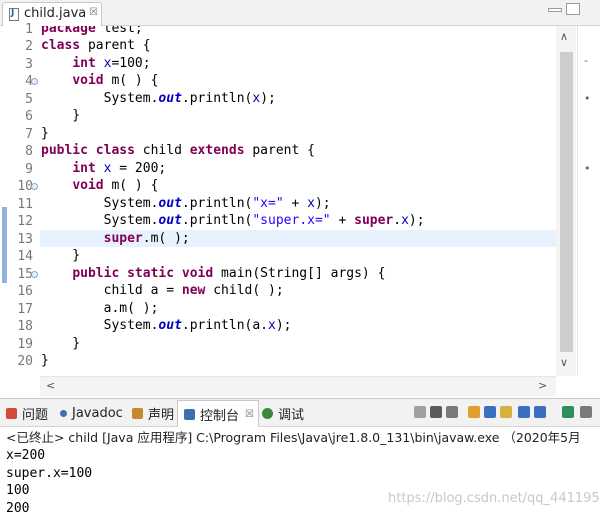 The width and height of the screenshot is (600, 518). What do you see at coordinates (298, 386) in the screenshot?
I see `horizontal-scrollbar: < >` at bounding box center [298, 386].